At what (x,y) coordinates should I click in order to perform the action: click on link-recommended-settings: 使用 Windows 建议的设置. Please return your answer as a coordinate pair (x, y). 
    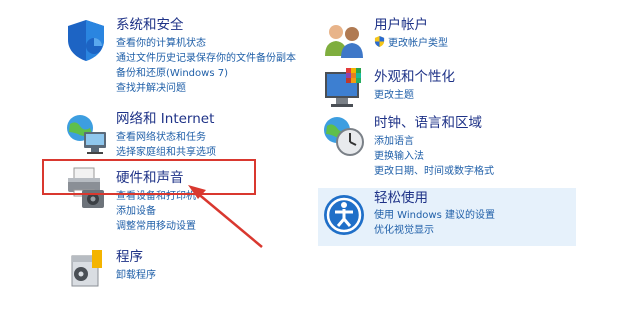
    Looking at the image, I should click on (434, 215).